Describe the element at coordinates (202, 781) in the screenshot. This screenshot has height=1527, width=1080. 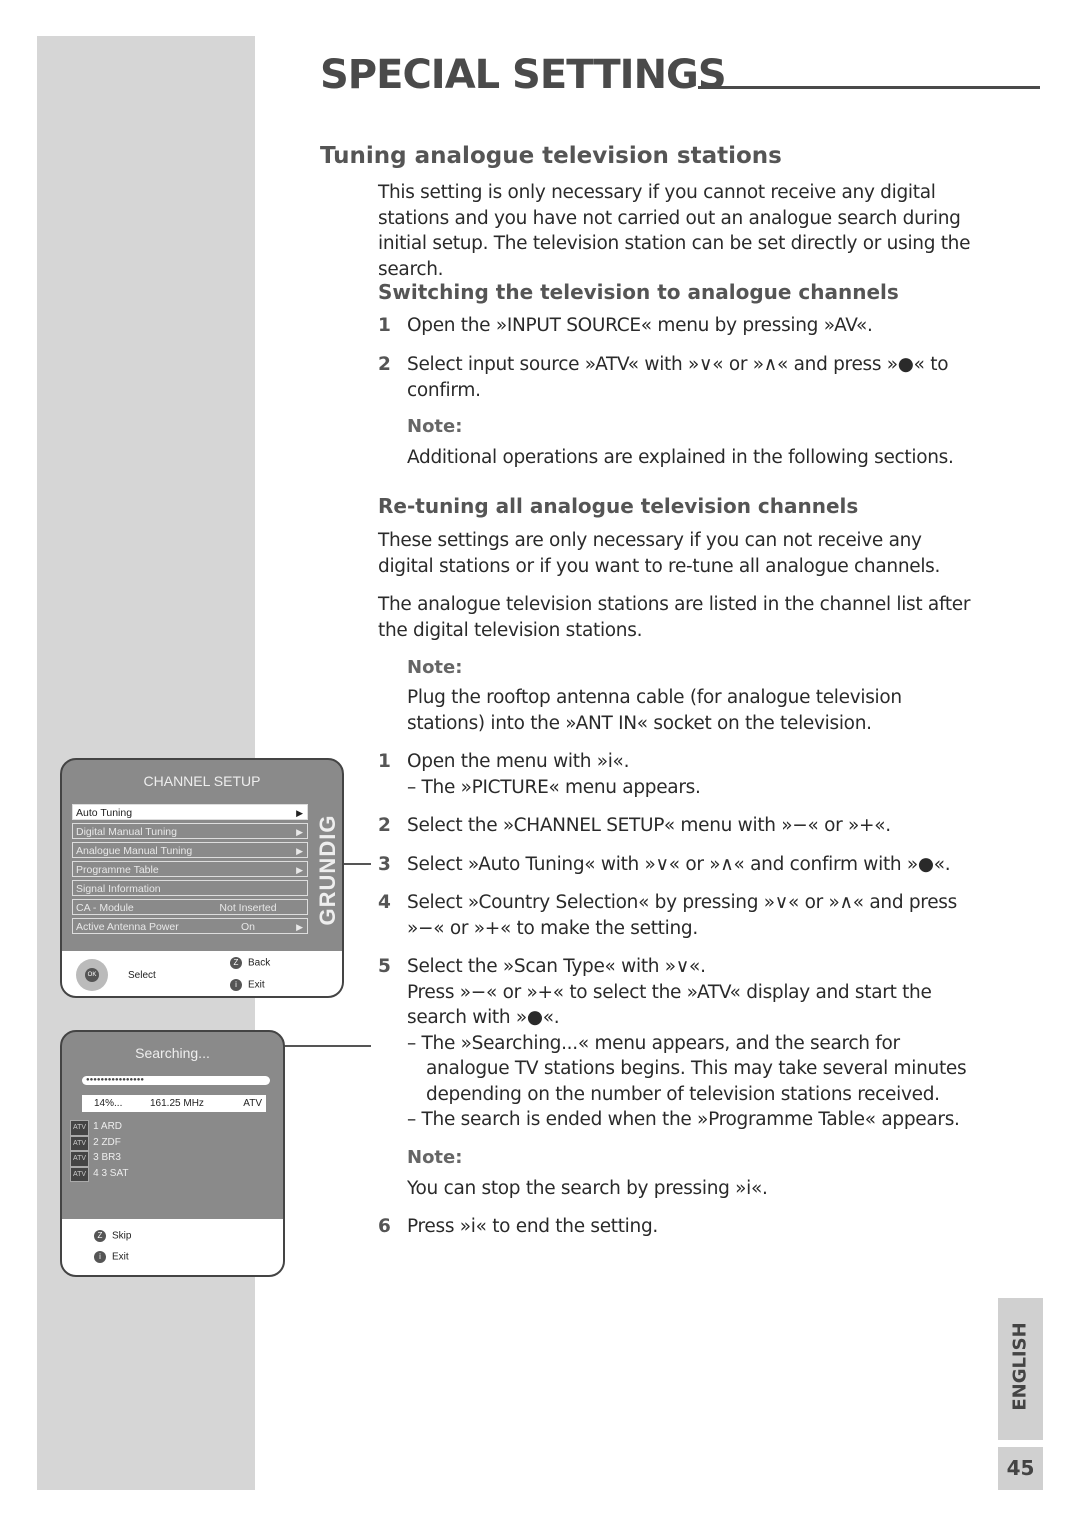
I see `menu-title: CHANNEL SETUP` at that location.